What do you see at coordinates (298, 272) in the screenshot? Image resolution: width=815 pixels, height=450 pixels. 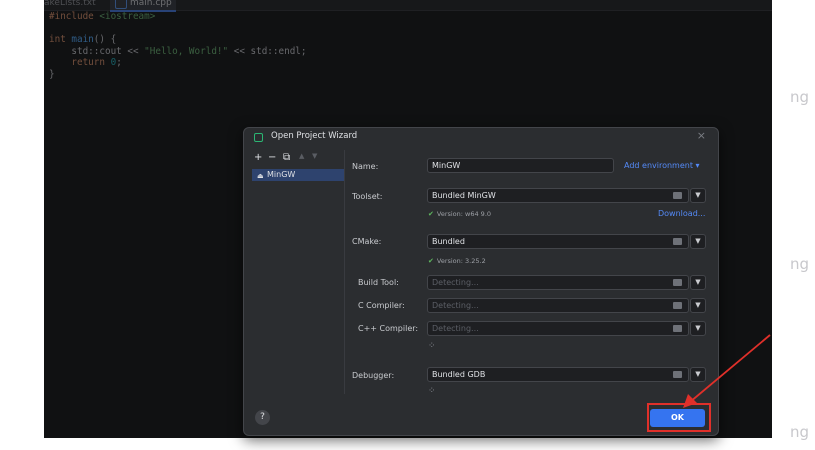 I see `environment-list-pane: + − ⧉ ▲ ▼ ⏏ MinGW` at bounding box center [298, 272].